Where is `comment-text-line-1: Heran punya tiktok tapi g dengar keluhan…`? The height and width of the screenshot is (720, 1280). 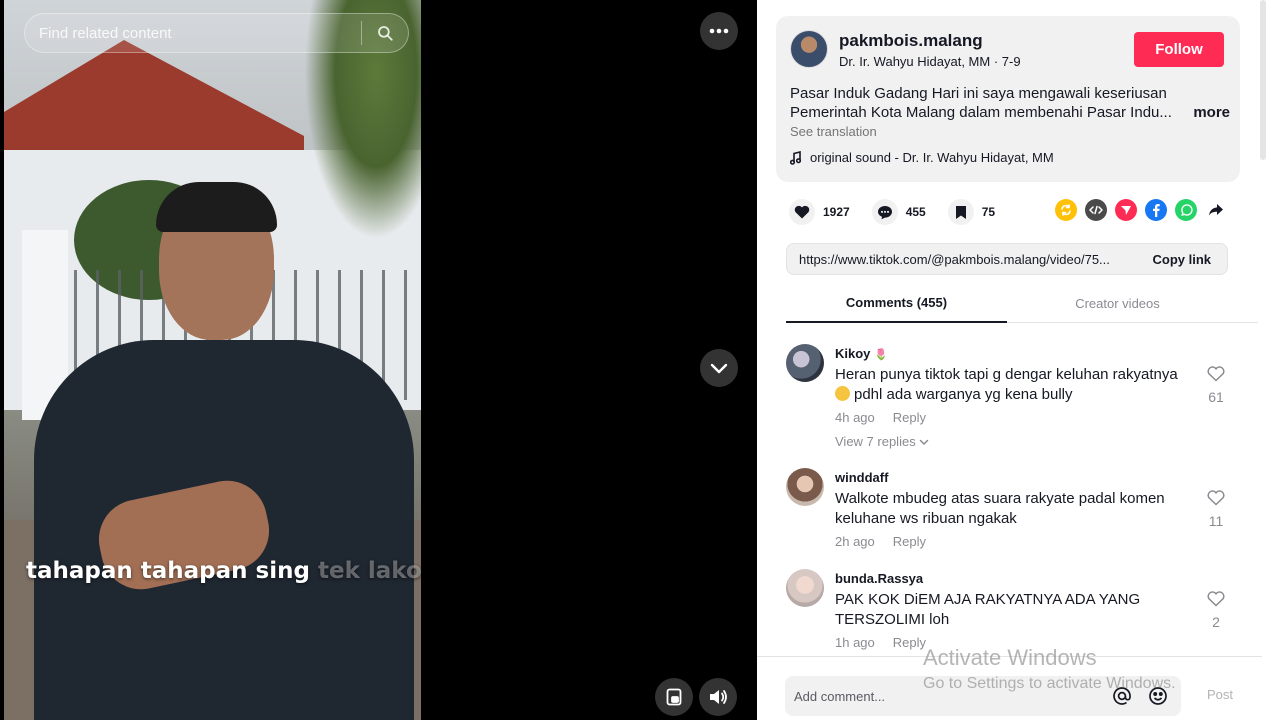
comment-text-line-1: Heran punya tiktok tapi g dengar keluhan… is located at coordinates (1006, 374).